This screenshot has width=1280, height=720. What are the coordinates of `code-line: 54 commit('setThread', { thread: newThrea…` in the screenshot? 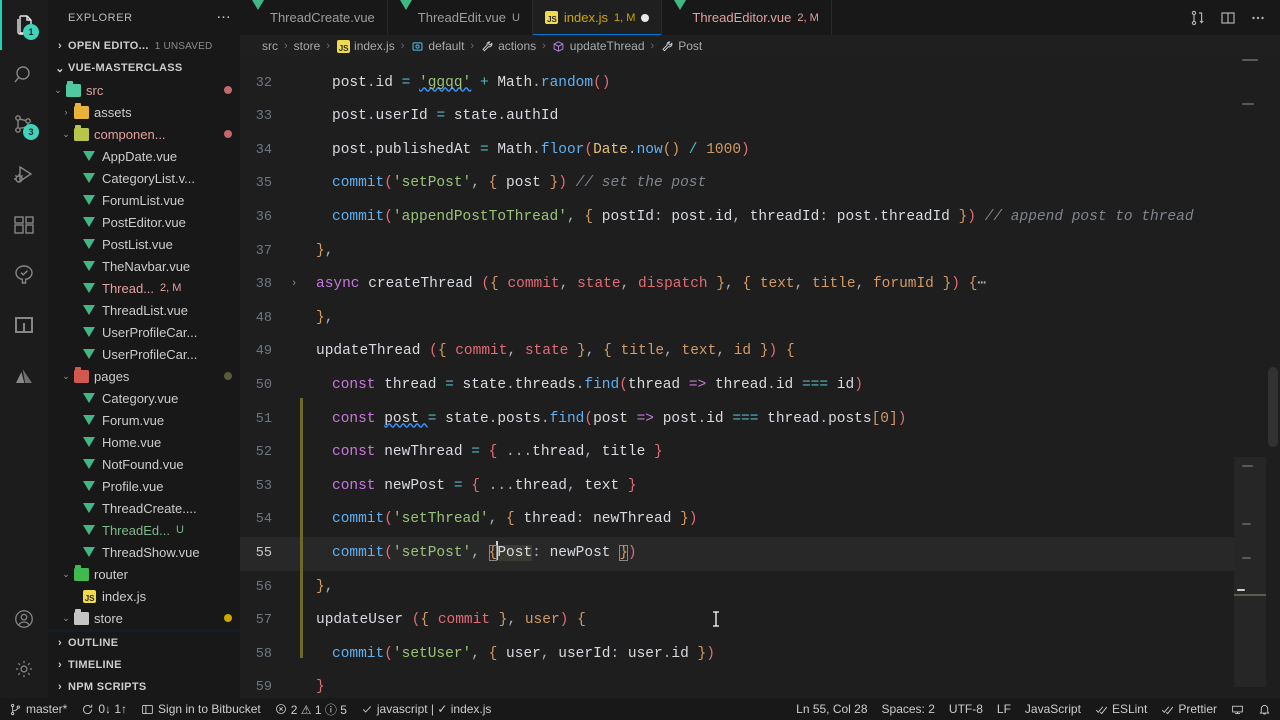 It's located at (760, 520).